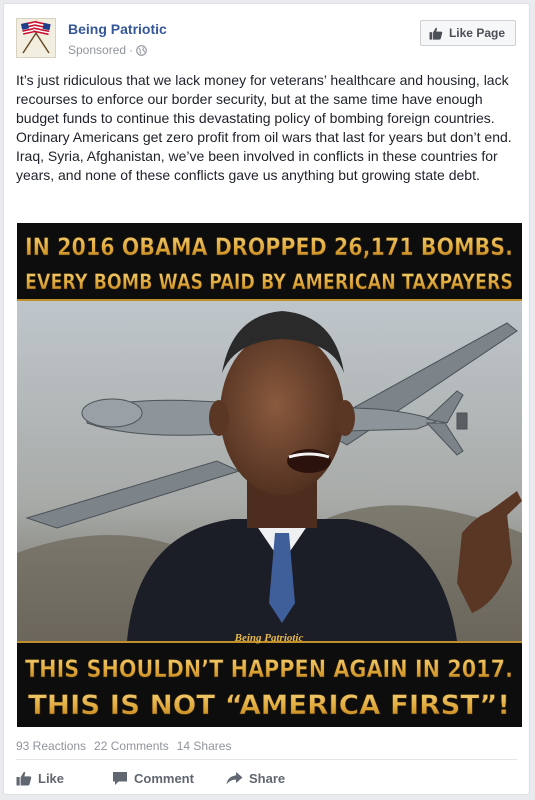  What do you see at coordinates (269, 705) in the screenshot?
I see `image-footer-line2: THIS IS NOT “AMERICA FIRST”!` at bounding box center [269, 705].